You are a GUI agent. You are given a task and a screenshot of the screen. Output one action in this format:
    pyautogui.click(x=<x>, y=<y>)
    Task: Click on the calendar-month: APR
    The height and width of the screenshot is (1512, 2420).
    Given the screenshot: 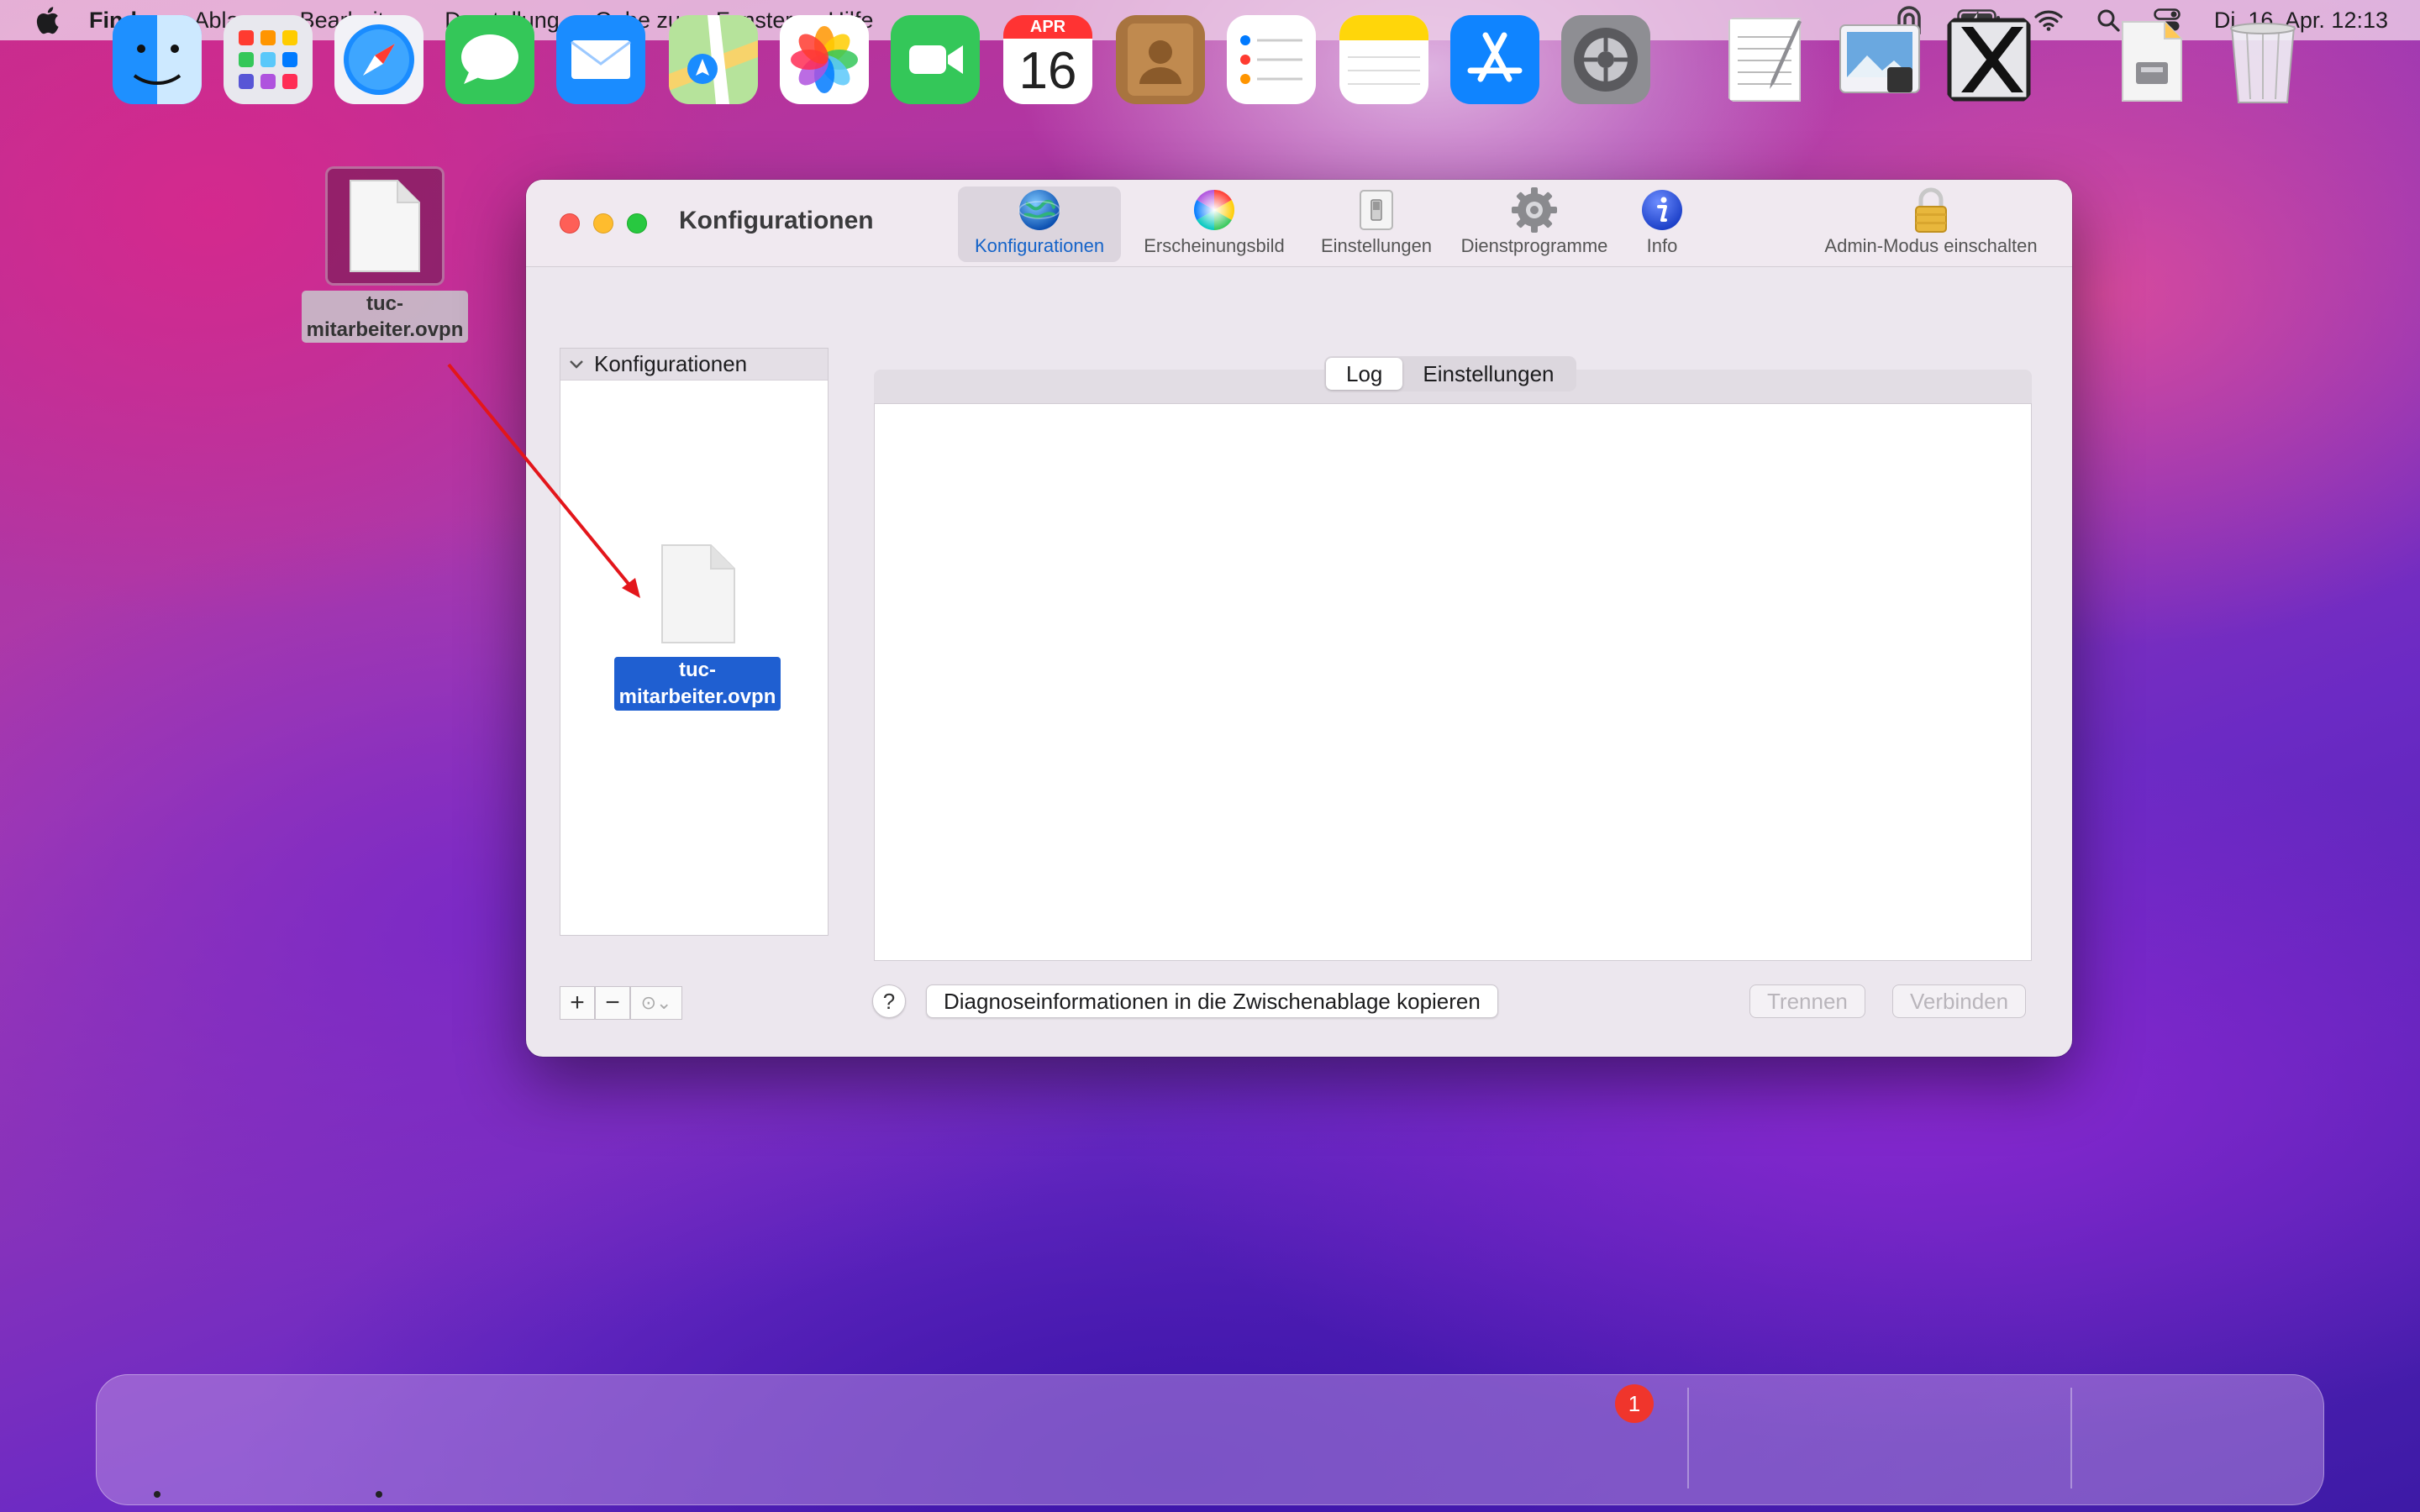 What is the action you would take?
    pyautogui.click(x=1047, y=27)
    